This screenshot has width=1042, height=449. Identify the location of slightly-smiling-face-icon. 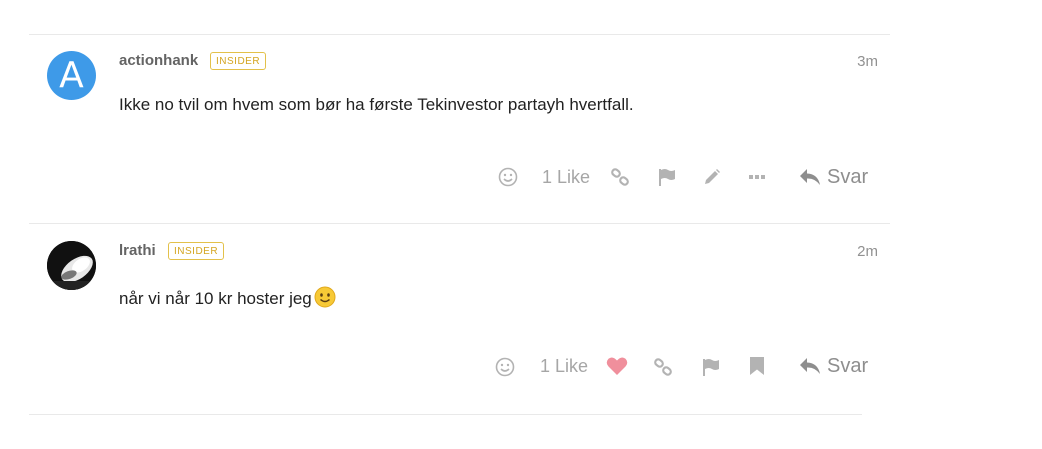
(325, 299).